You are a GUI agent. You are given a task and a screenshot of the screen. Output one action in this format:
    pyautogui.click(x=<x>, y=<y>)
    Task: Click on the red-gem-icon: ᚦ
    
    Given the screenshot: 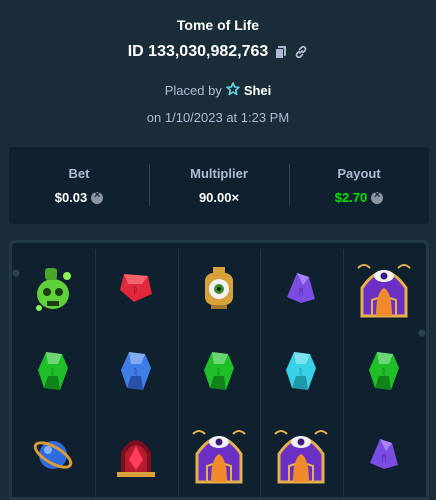 What is the action you would take?
    pyautogui.click(x=136, y=288)
    